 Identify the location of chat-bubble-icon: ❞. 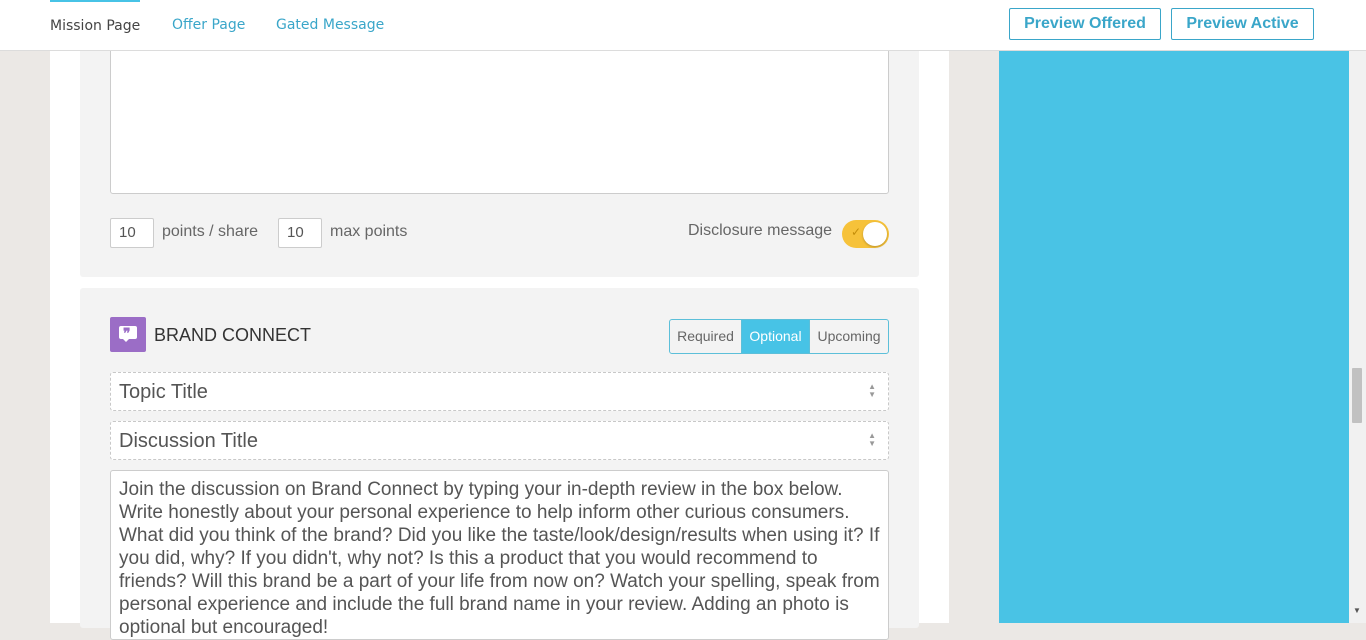
(128, 334).